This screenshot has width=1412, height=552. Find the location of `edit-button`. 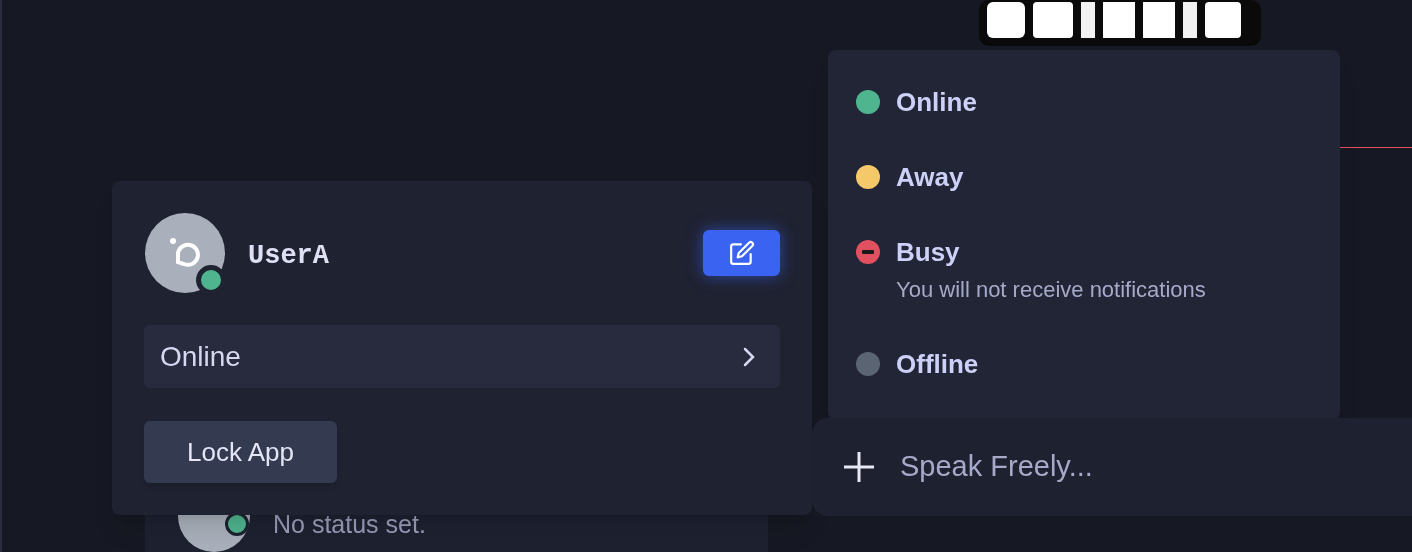

edit-button is located at coordinates (741, 253).